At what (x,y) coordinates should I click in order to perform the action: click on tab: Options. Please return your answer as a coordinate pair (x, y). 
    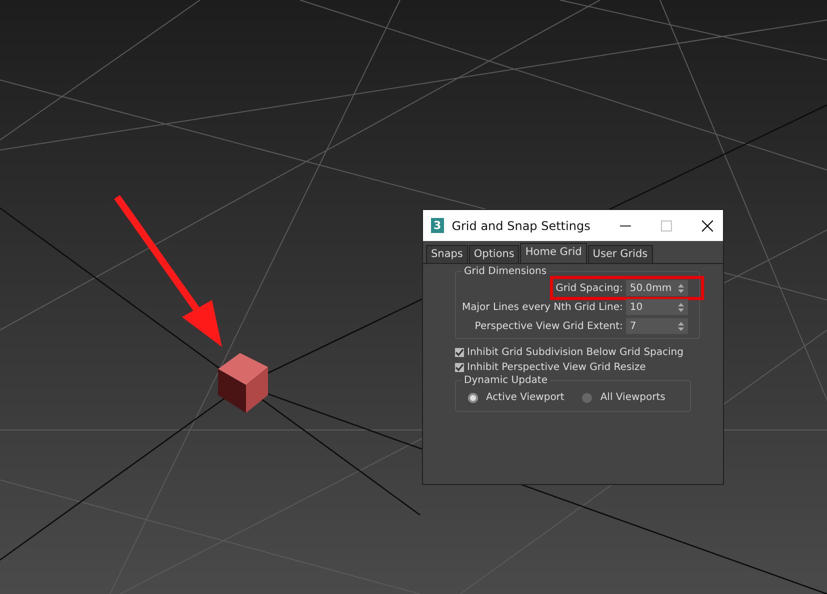
    Looking at the image, I should click on (494, 254).